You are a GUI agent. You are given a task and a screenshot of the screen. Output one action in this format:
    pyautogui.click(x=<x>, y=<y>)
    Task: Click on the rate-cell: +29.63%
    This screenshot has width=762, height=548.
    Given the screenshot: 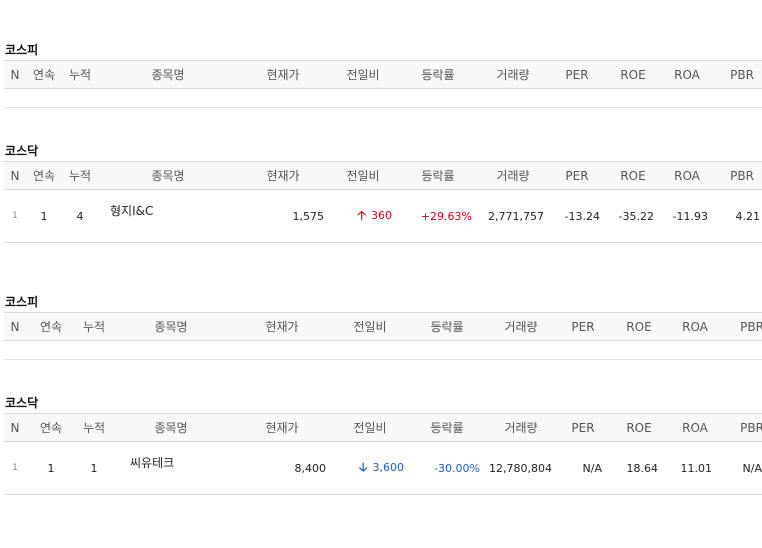 What is the action you would take?
    pyautogui.click(x=446, y=216)
    